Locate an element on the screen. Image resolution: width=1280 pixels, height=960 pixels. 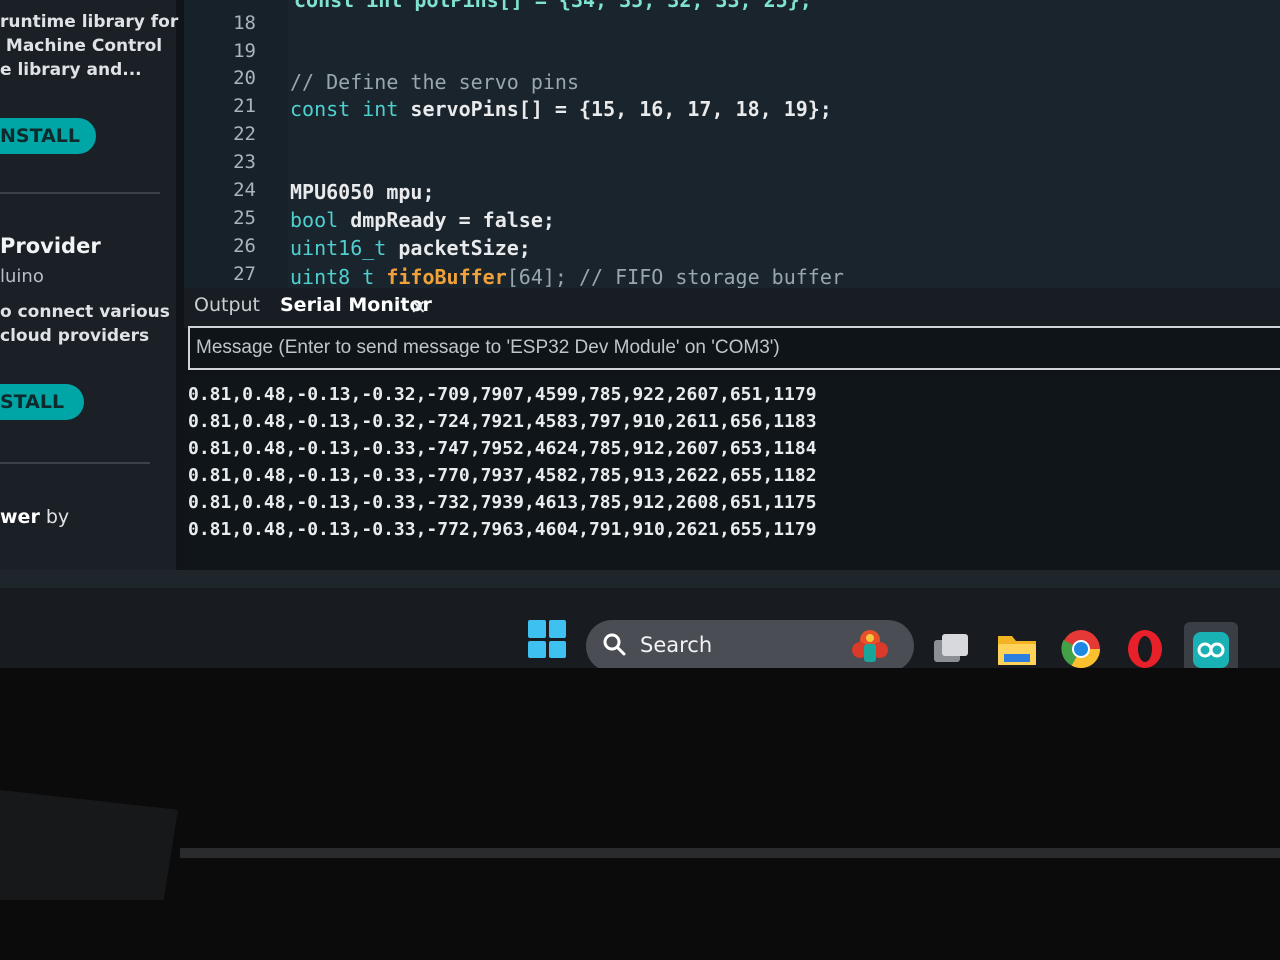
opera-icon is located at coordinates (1145, 649).